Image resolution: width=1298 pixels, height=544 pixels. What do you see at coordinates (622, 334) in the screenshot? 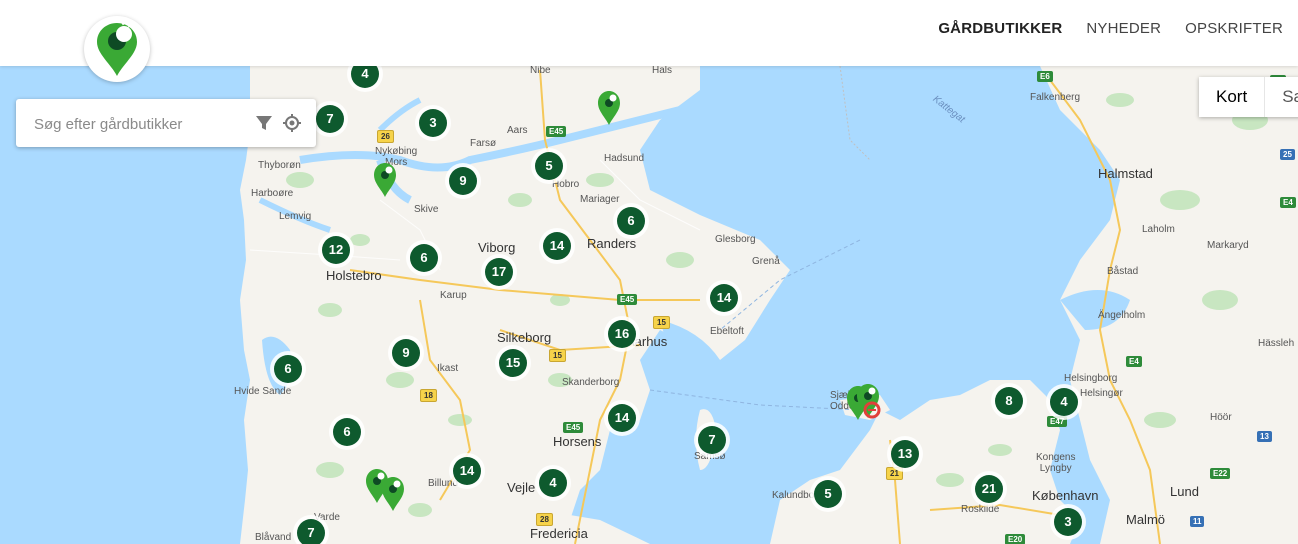
I see `cluster-marker: 16` at bounding box center [622, 334].